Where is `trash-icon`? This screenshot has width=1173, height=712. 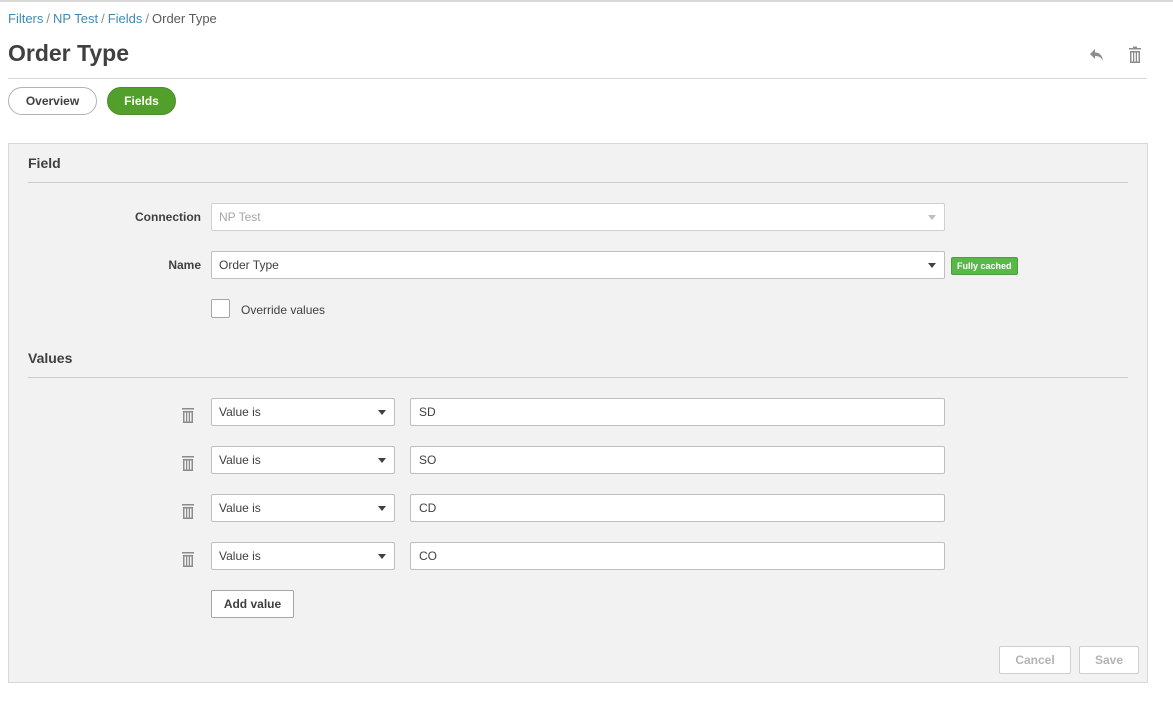 trash-icon is located at coordinates (1135, 55).